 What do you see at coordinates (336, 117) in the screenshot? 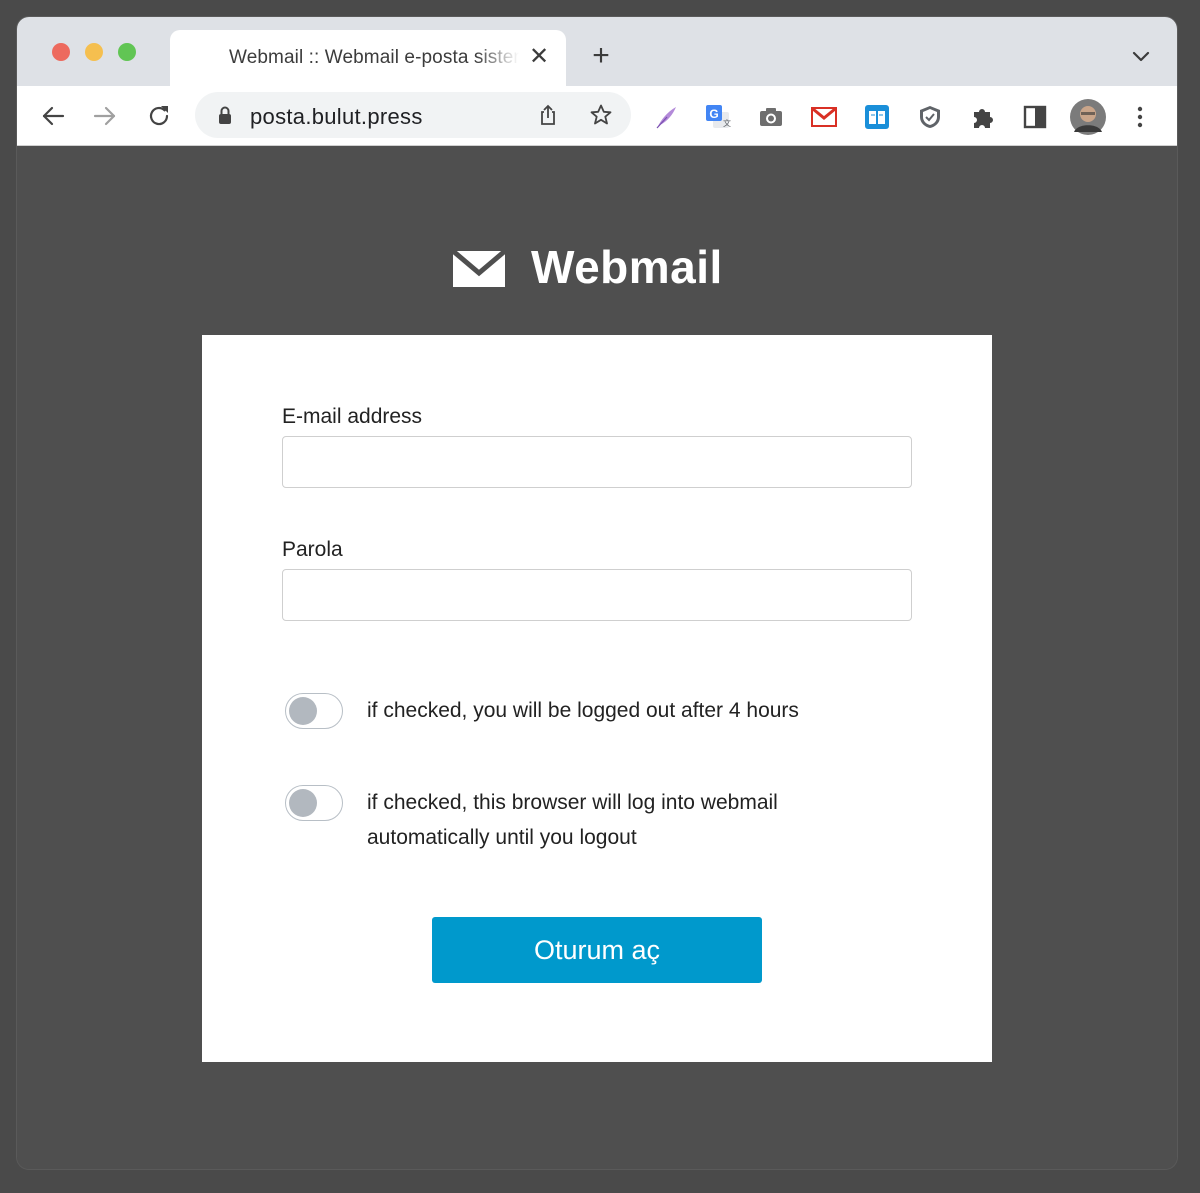
I see `url-text: posta.bulut.press` at bounding box center [336, 117].